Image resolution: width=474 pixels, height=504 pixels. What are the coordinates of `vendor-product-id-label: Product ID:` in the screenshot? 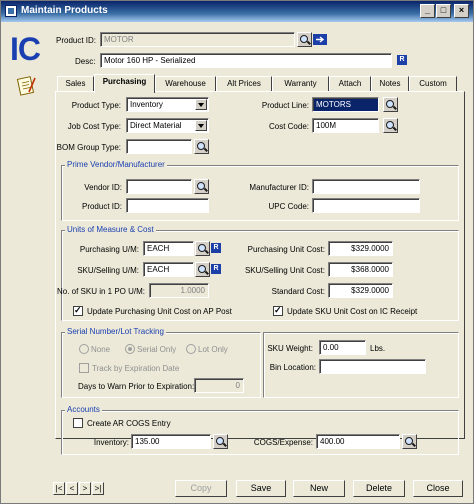 It's located at (101, 206).